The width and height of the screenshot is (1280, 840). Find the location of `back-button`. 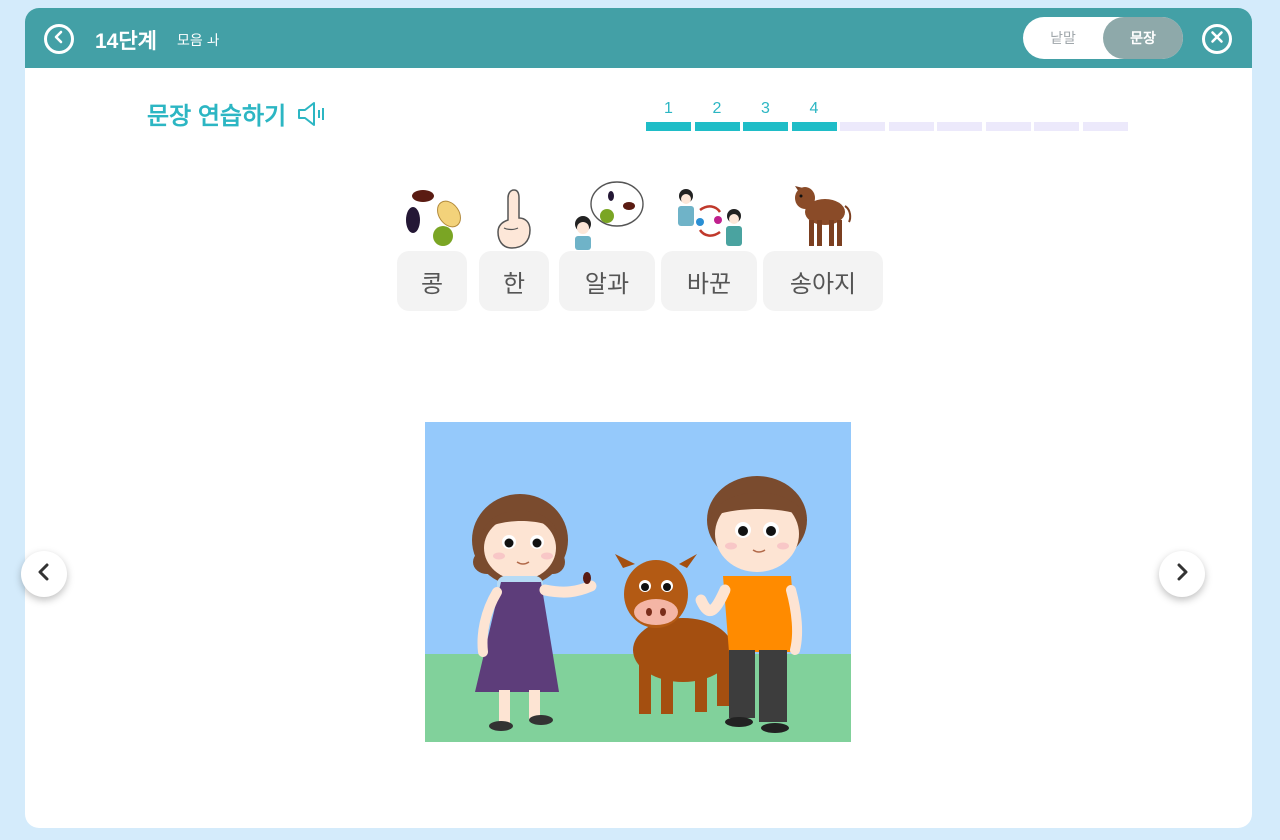

back-button is located at coordinates (59, 39).